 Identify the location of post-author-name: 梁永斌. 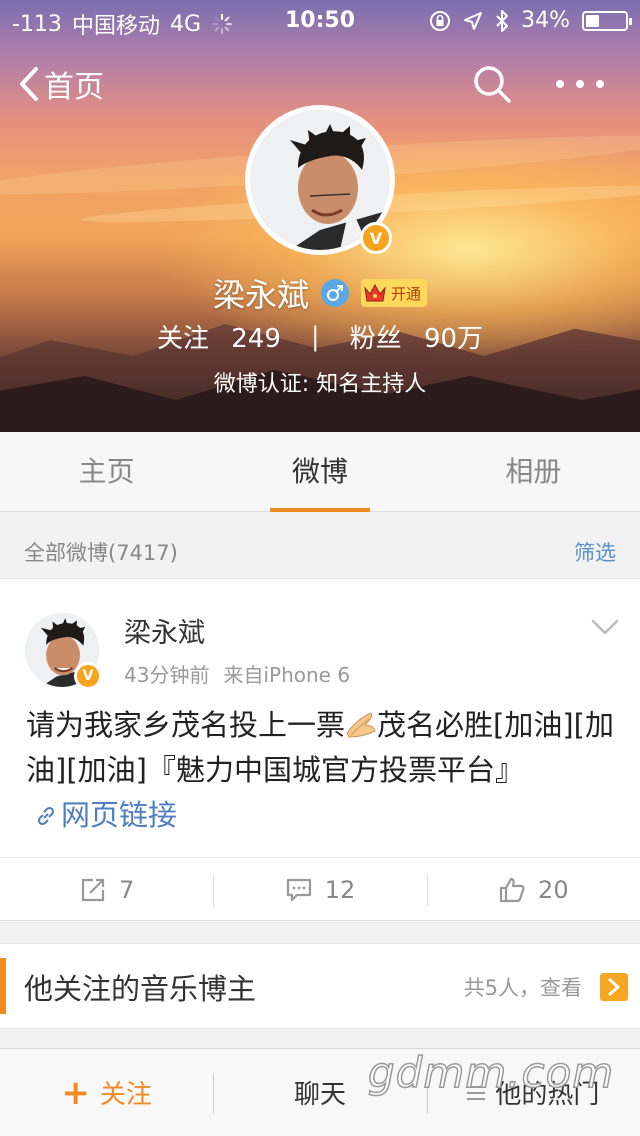
(164, 630).